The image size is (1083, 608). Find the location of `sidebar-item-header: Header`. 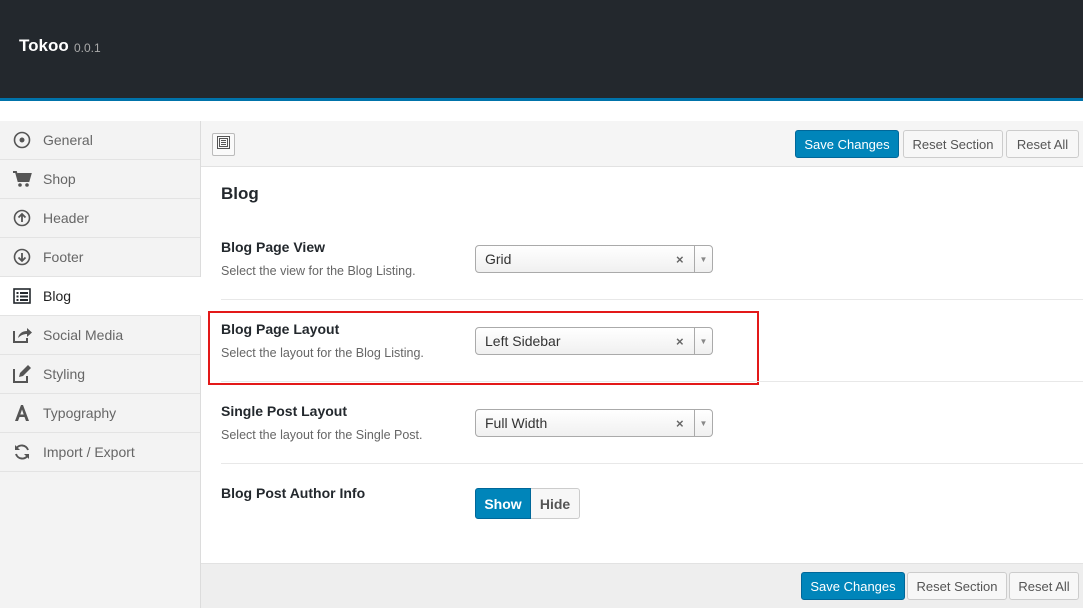

sidebar-item-header: Header is located at coordinates (100, 218).